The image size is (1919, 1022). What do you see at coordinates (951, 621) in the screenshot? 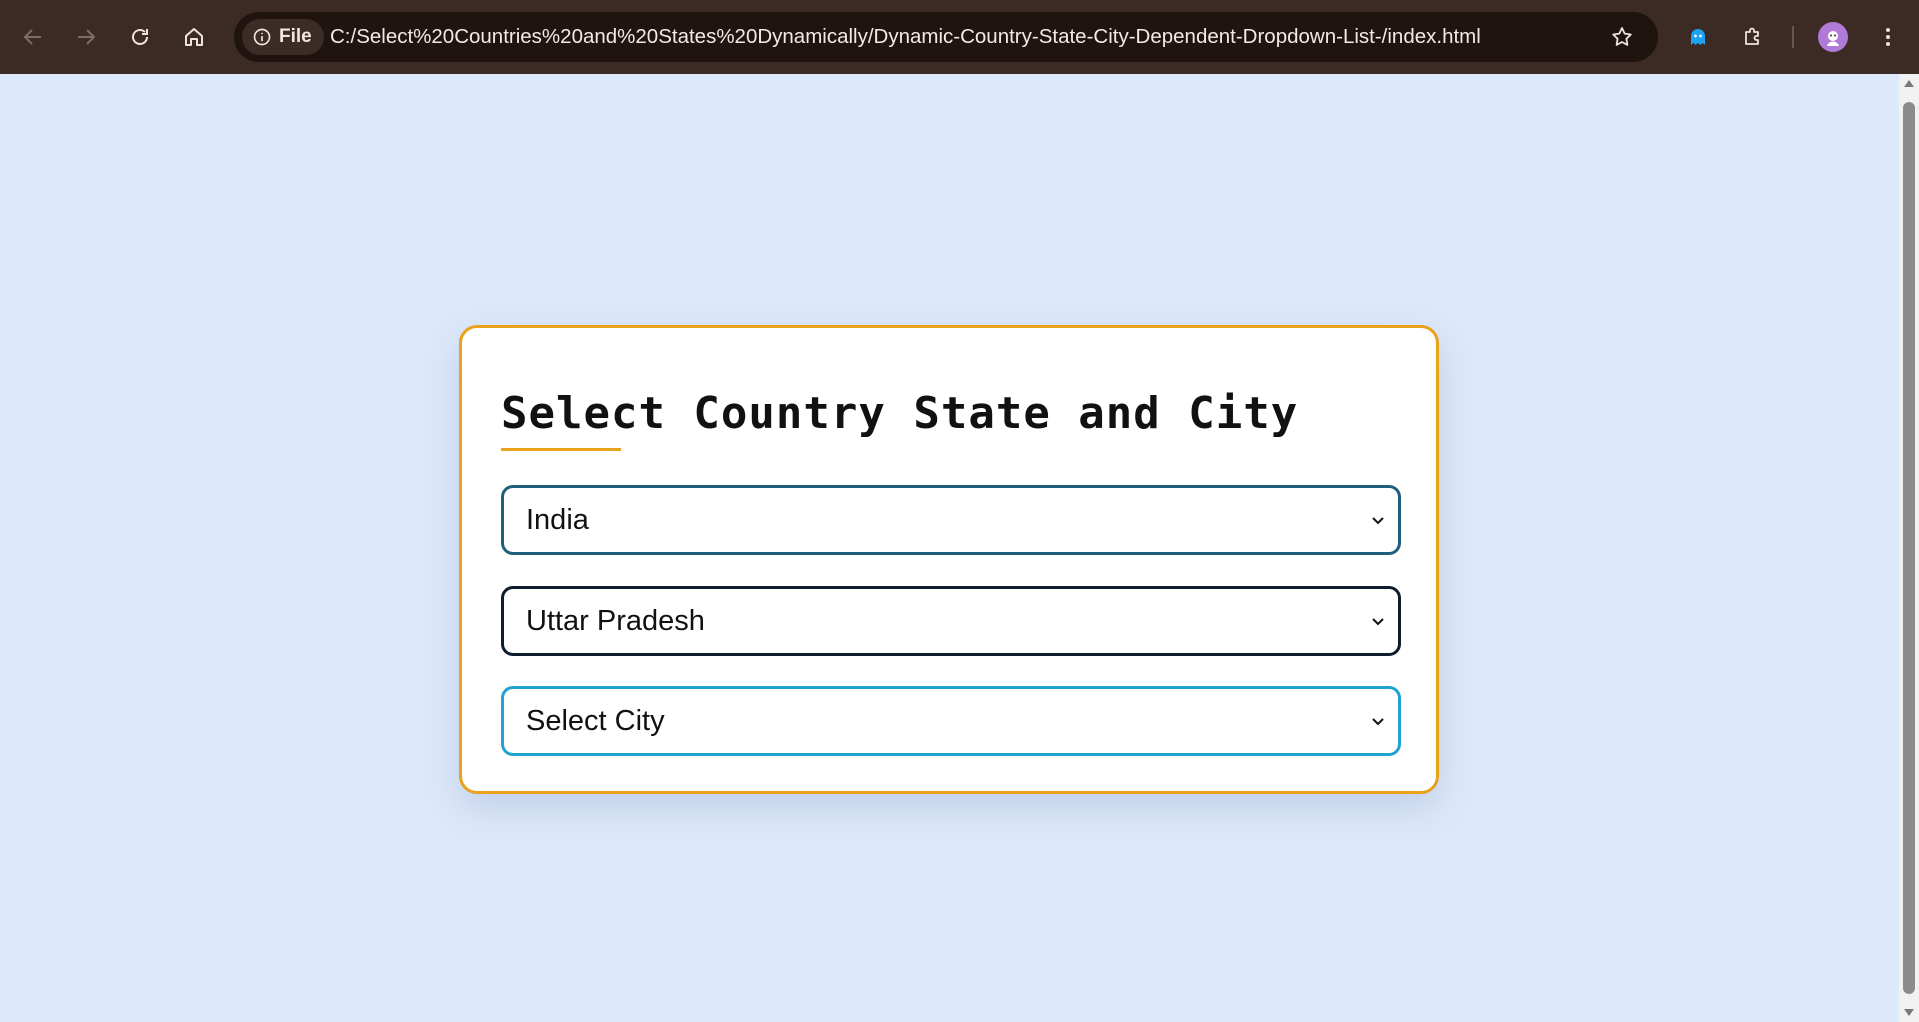
I see `state-select: Uttar Pradesh` at bounding box center [951, 621].